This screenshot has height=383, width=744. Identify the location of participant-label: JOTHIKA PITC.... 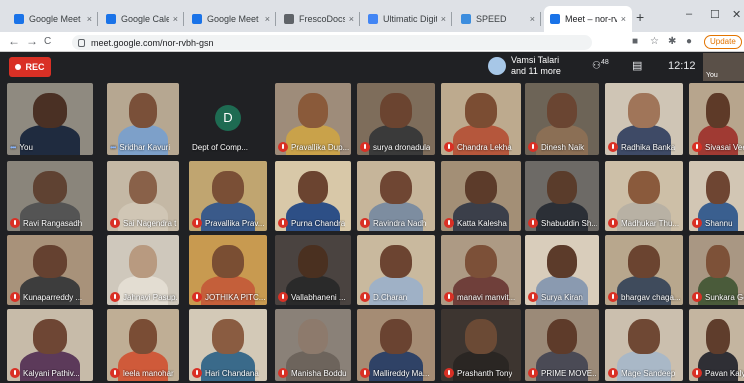
(228, 297).